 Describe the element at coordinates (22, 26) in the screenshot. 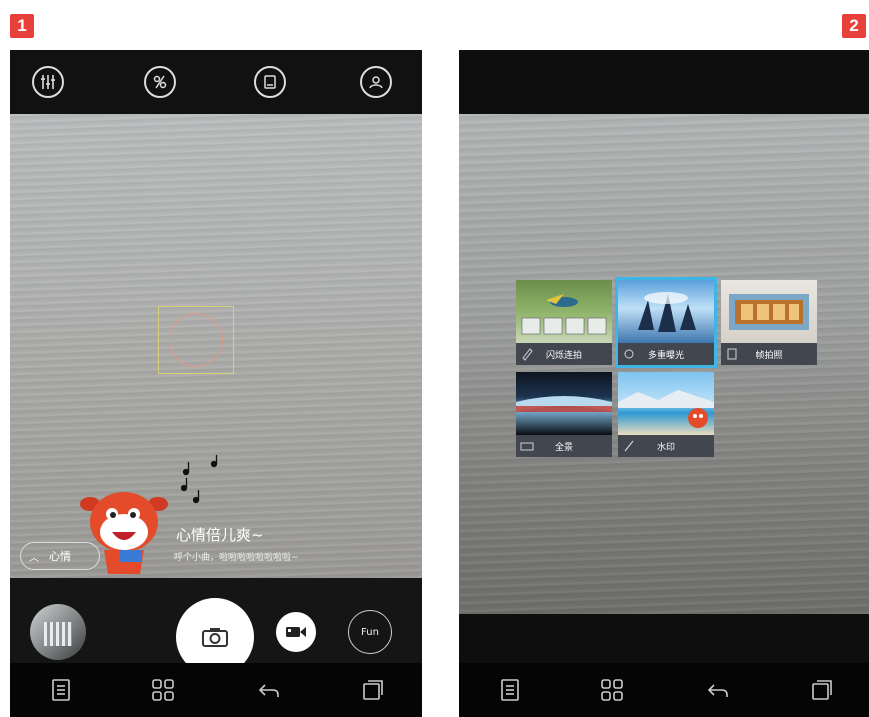

I see `step-badge-1: 1` at that location.